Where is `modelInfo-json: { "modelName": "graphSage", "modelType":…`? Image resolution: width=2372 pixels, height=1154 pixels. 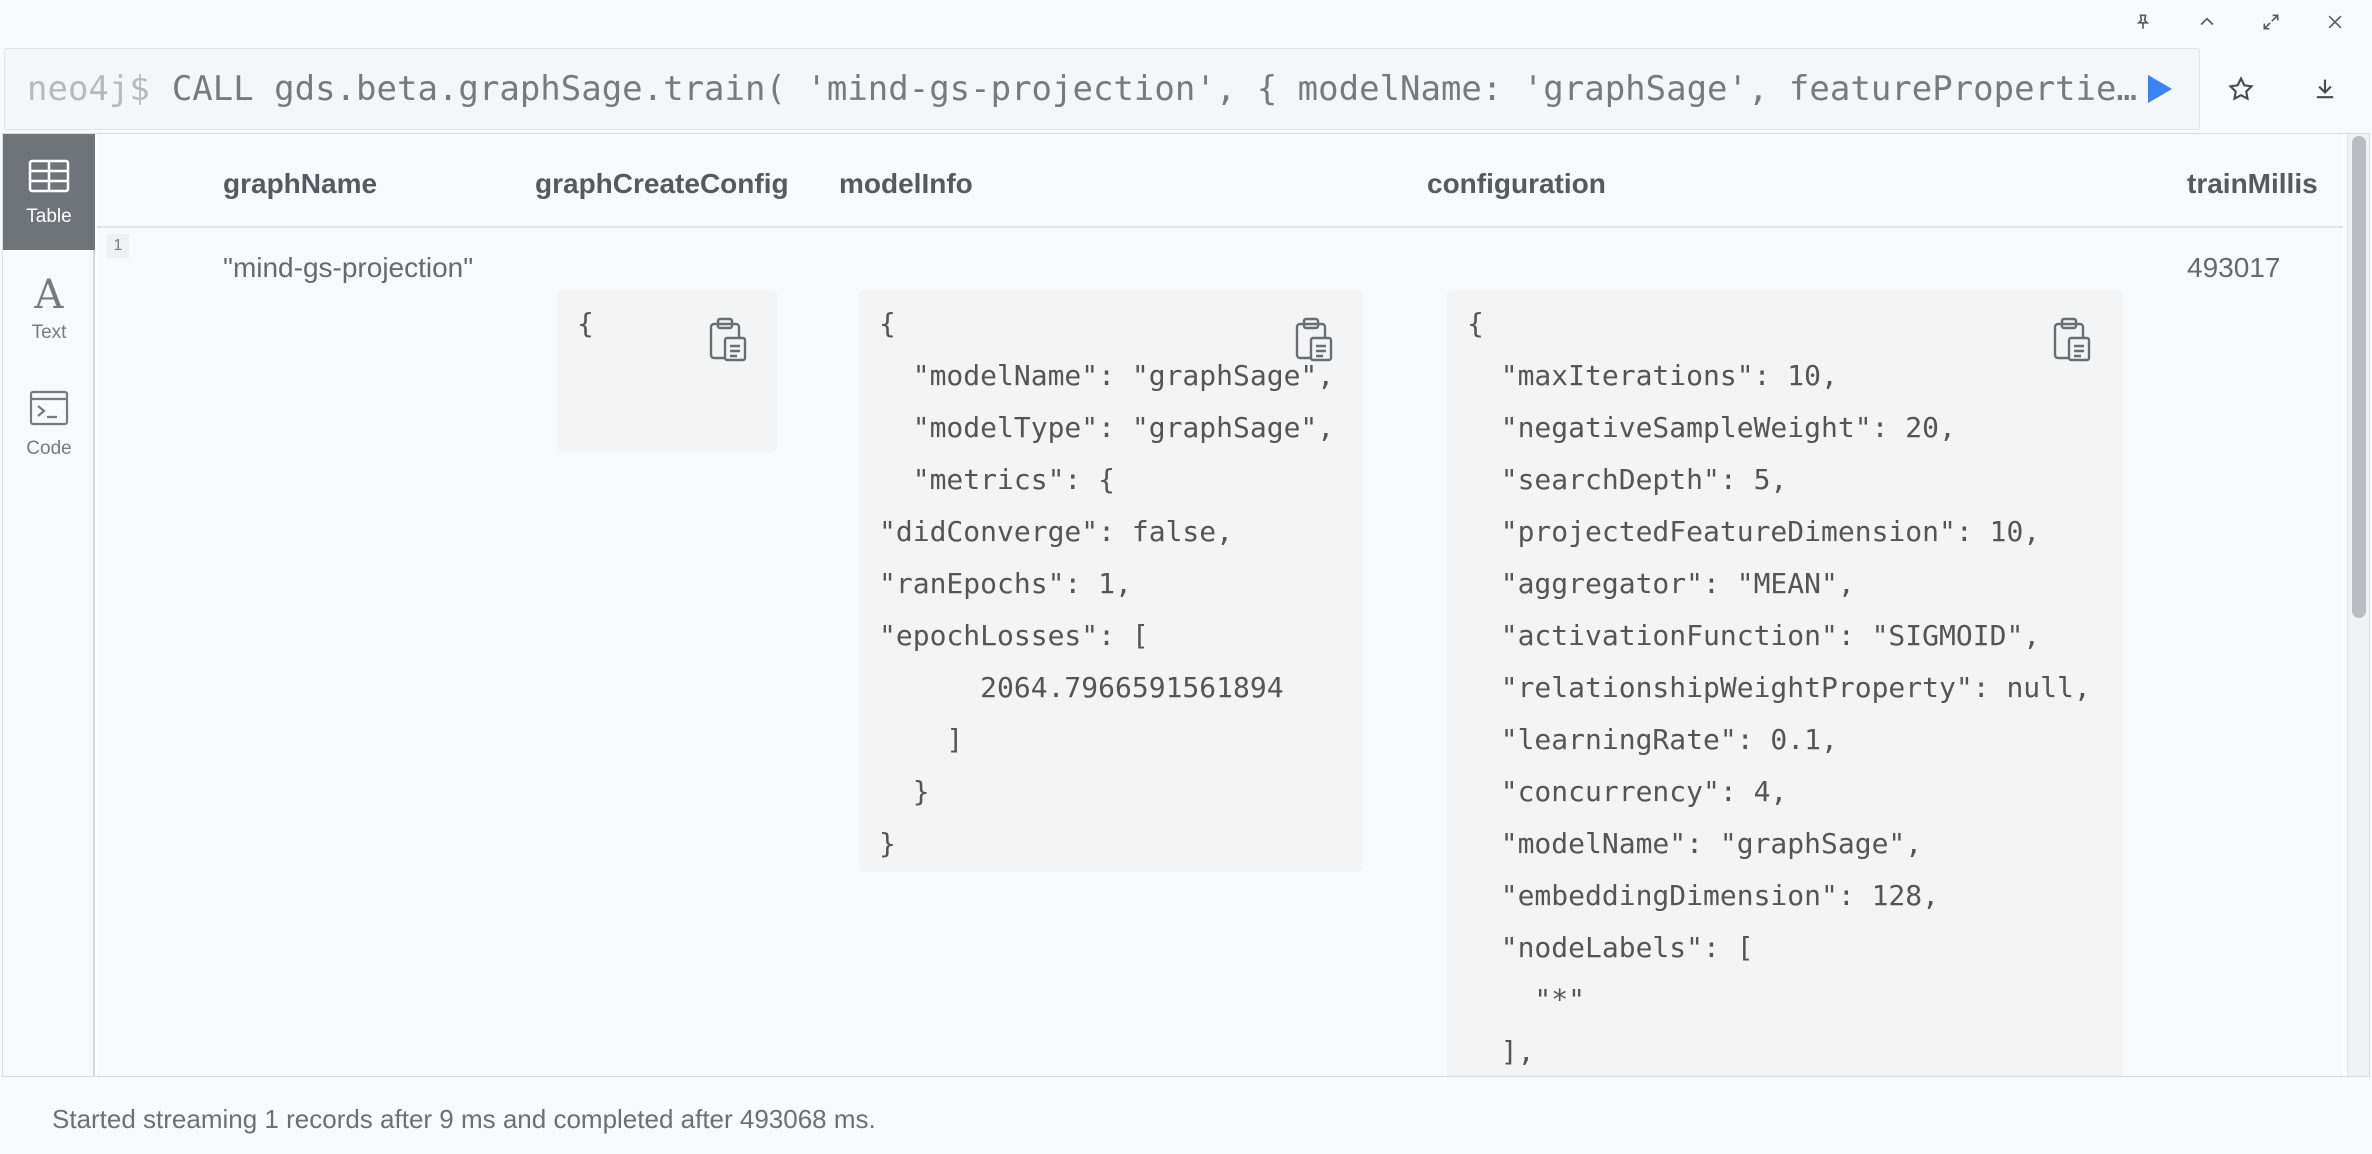 modelInfo-json: { "modelName": "graphSage", "modelType":… is located at coordinates (1107, 583).